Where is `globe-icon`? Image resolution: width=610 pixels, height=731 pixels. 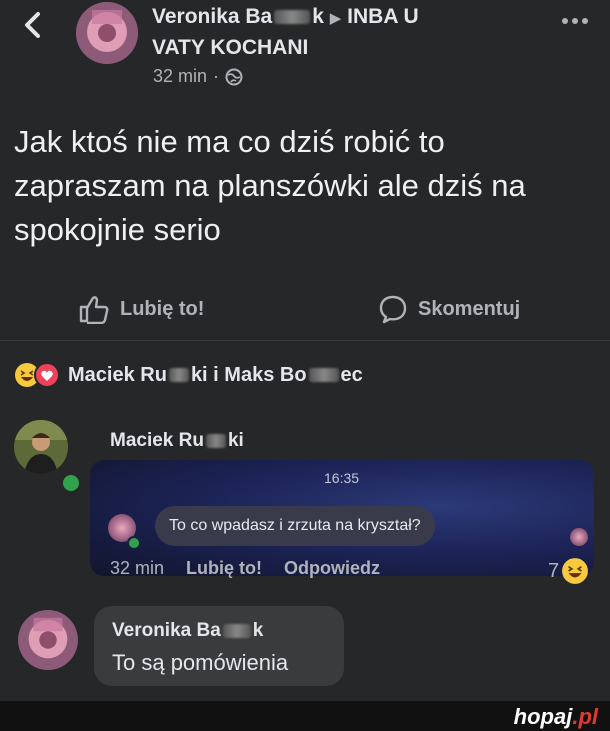 globe-icon is located at coordinates (234, 76).